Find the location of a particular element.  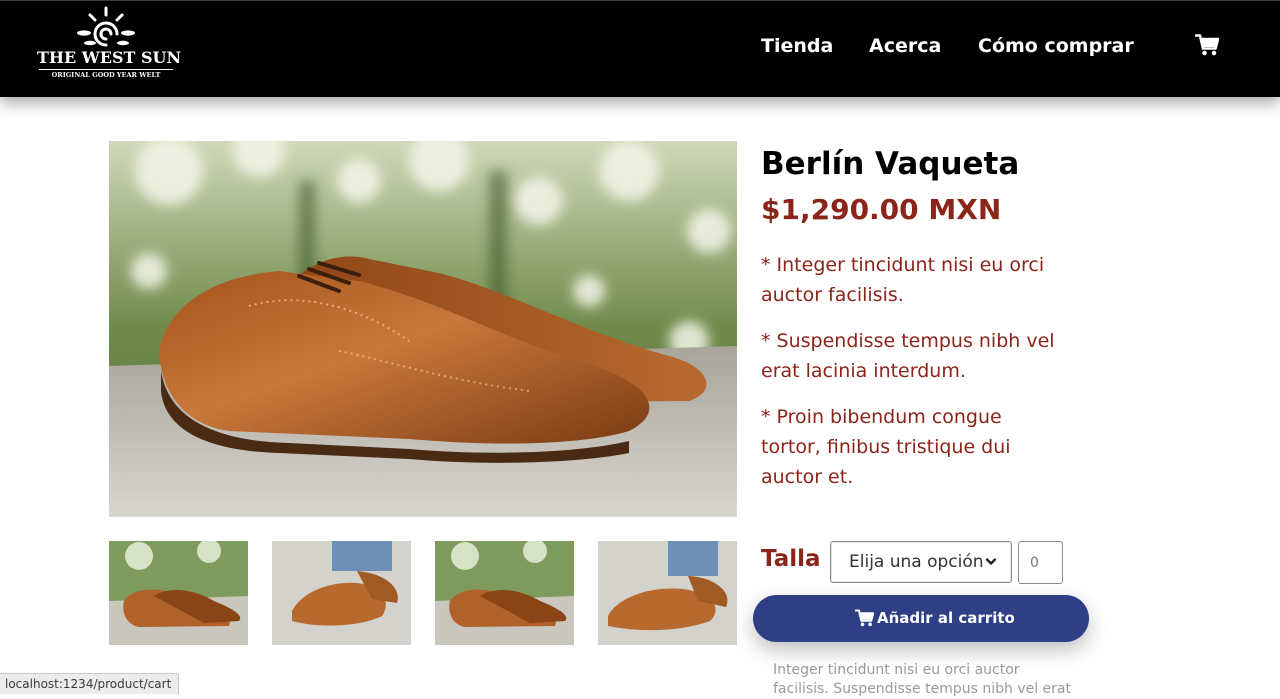

nav-link-how-to-buy: Cómo comprar is located at coordinates (1056, 46).